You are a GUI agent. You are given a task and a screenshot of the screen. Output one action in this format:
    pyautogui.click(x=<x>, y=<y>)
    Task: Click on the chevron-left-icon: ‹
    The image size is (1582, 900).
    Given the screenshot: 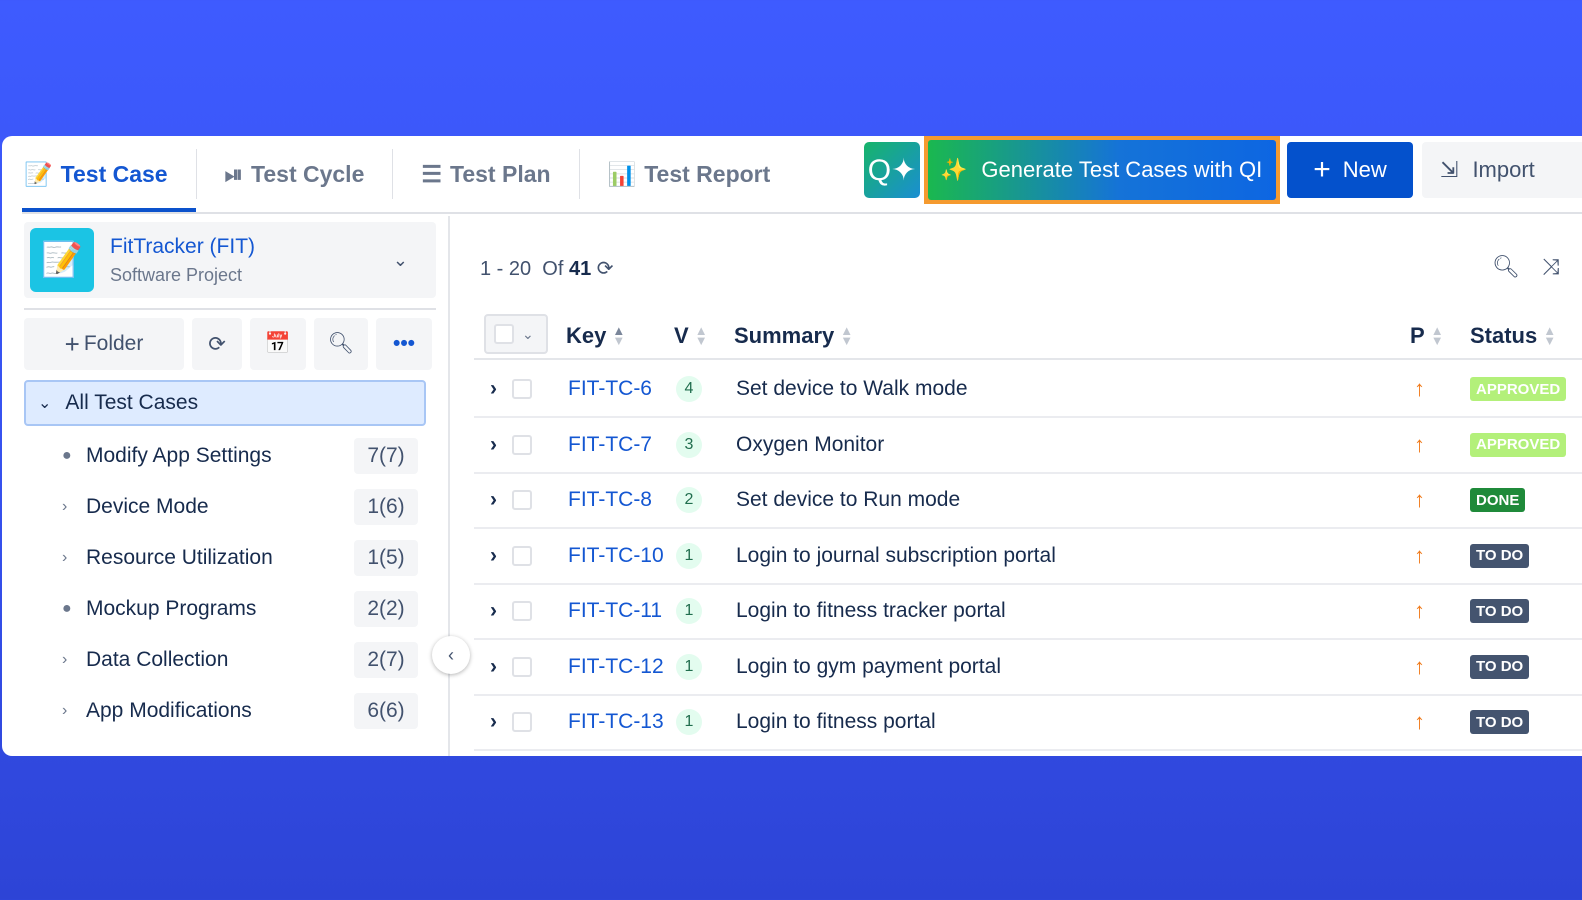 What is the action you would take?
    pyautogui.click(x=451, y=654)
    